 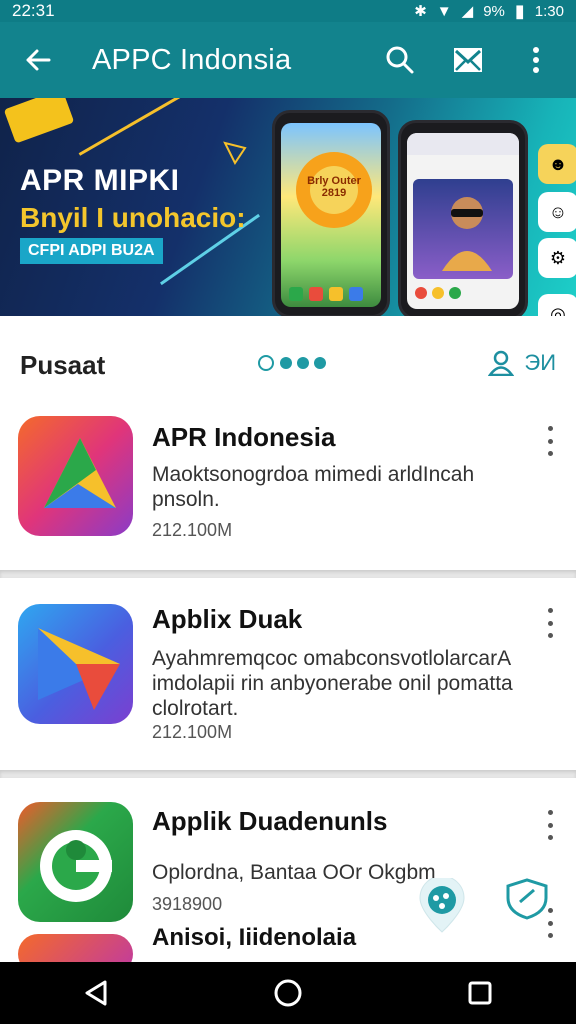 What do you see at coordinates (187, 904) in the screenshot?
I see `app-size: 3918900` at bounding box center [187, 904].